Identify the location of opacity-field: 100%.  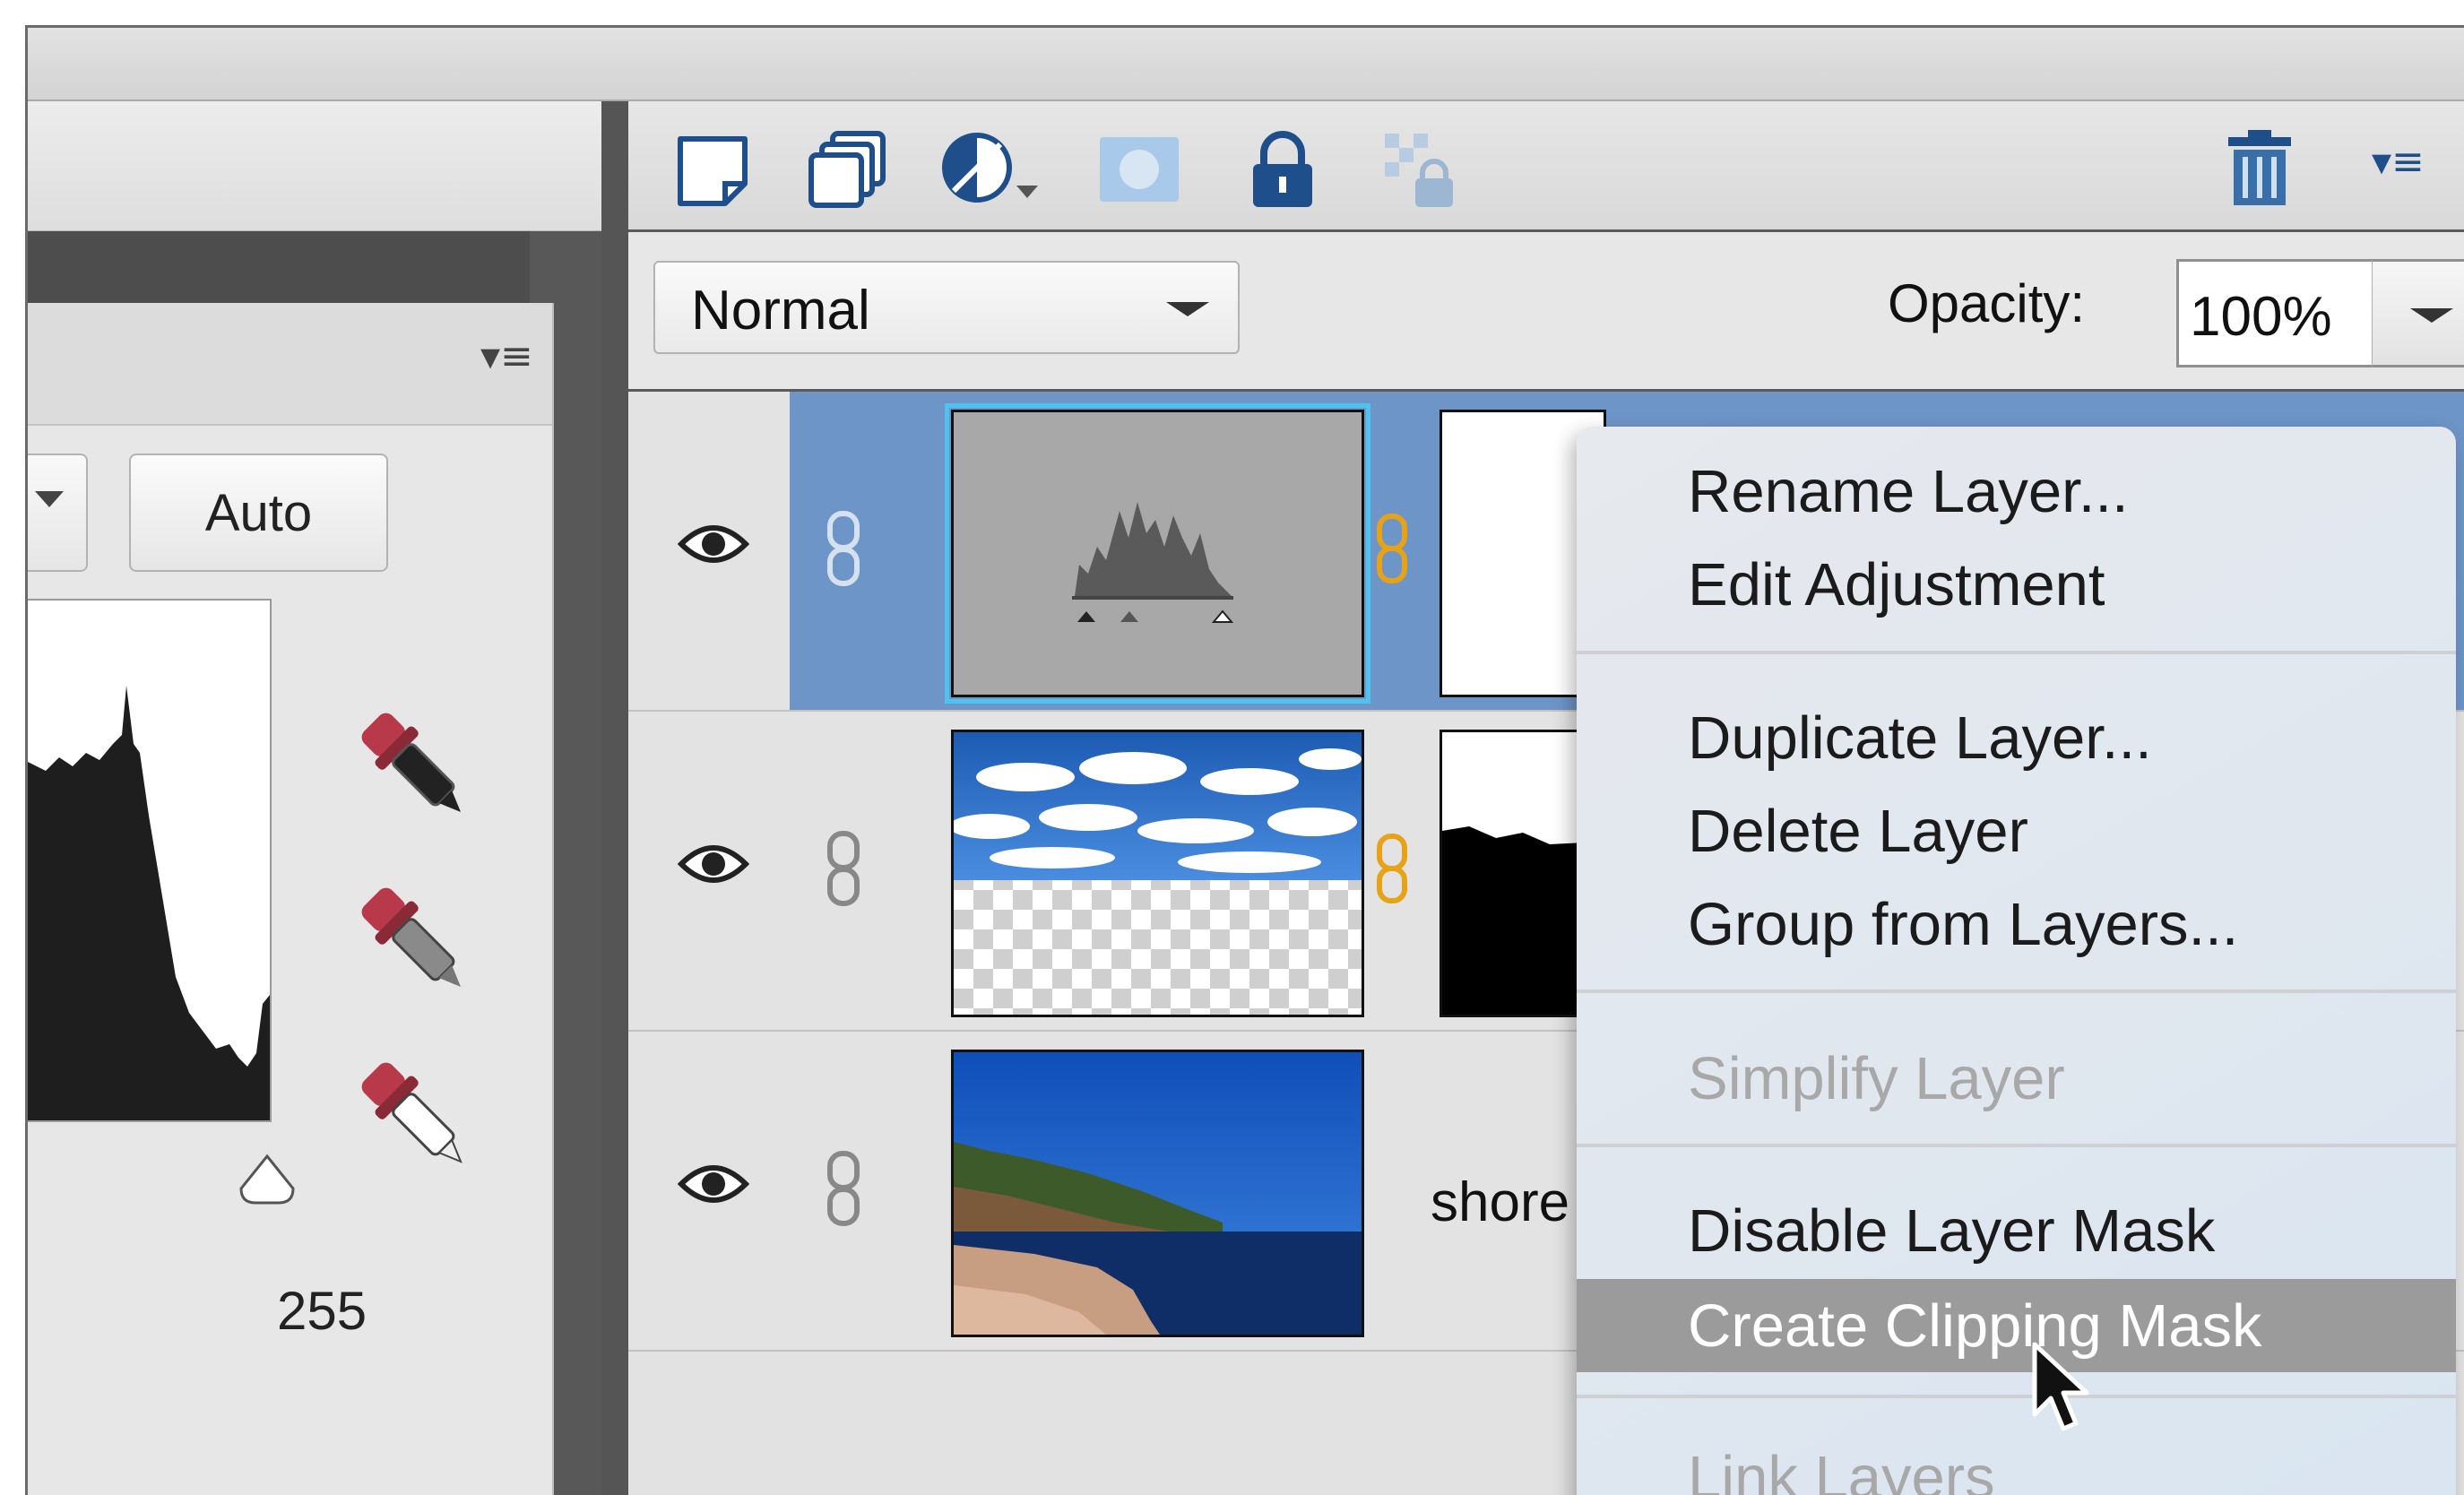
(2275, 313).